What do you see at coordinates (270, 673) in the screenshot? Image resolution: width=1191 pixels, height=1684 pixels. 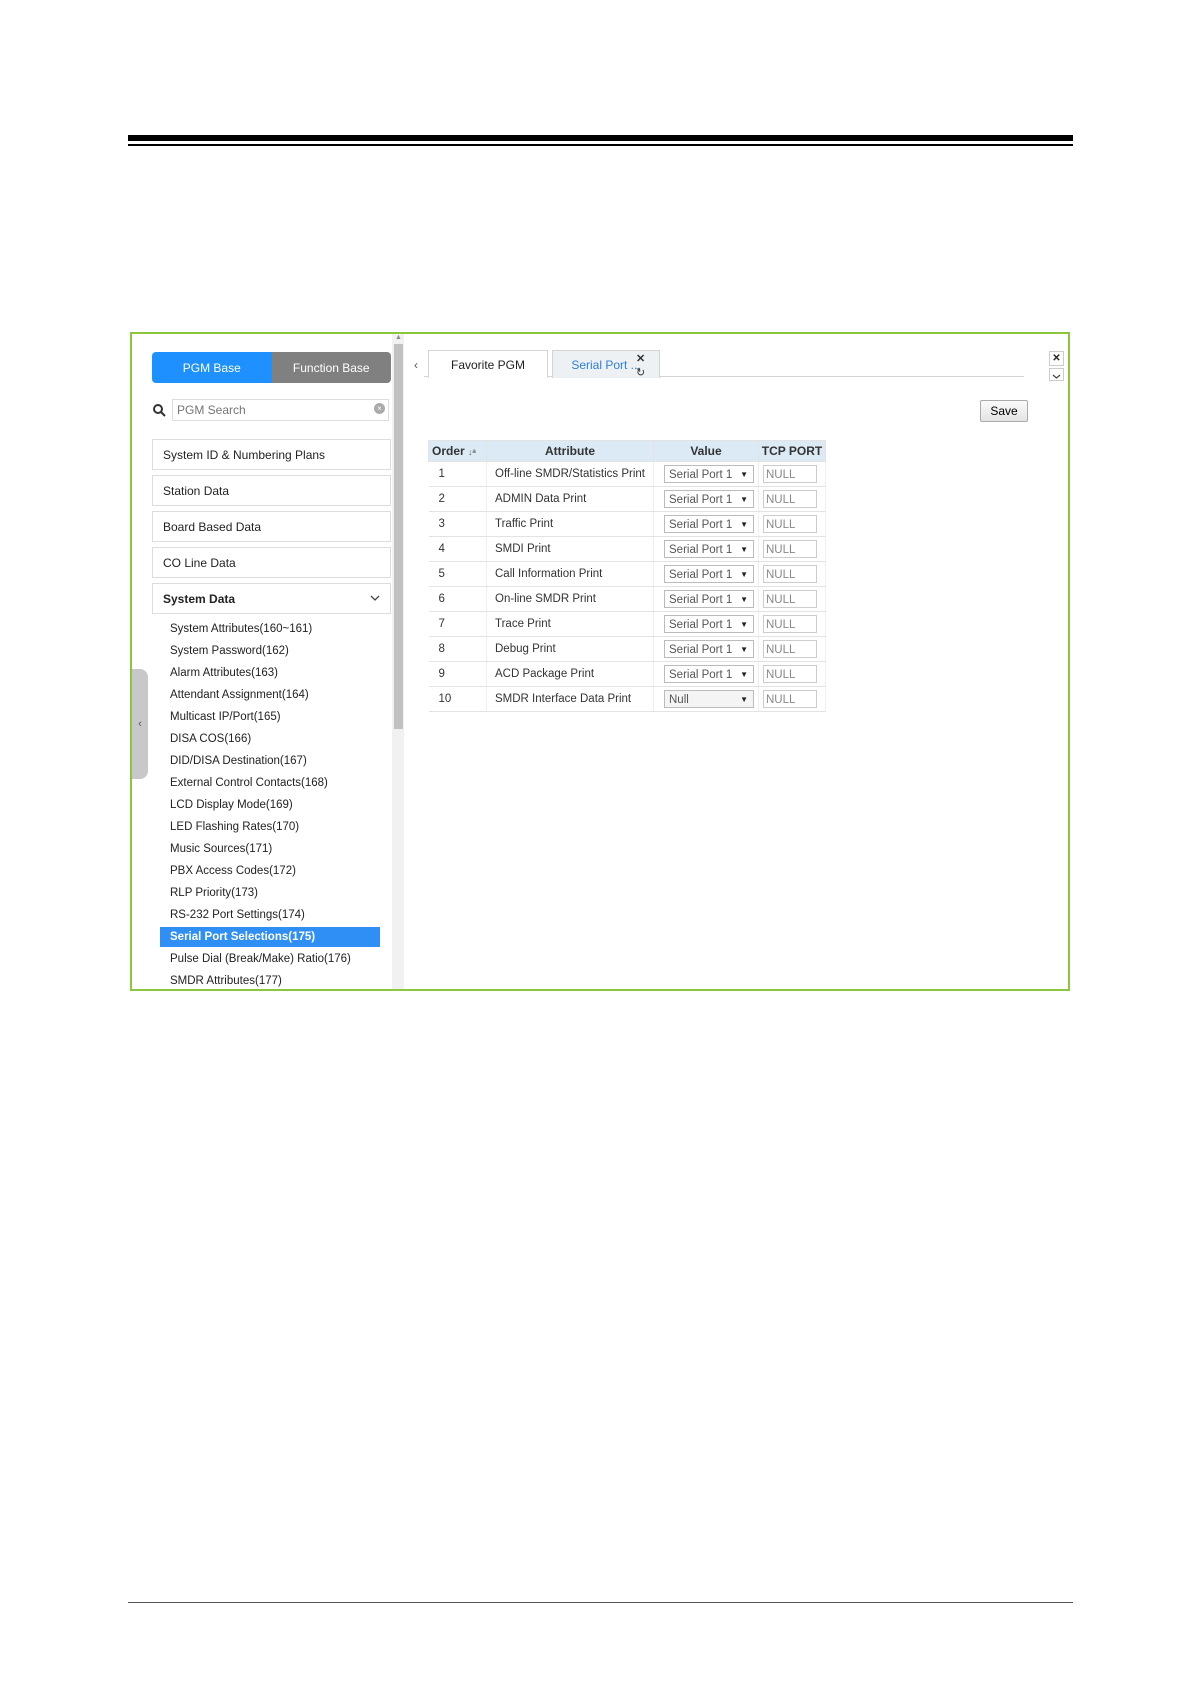 I see `submenu-item: Alarm Attributes(163)` at bounding box center [270, 673].